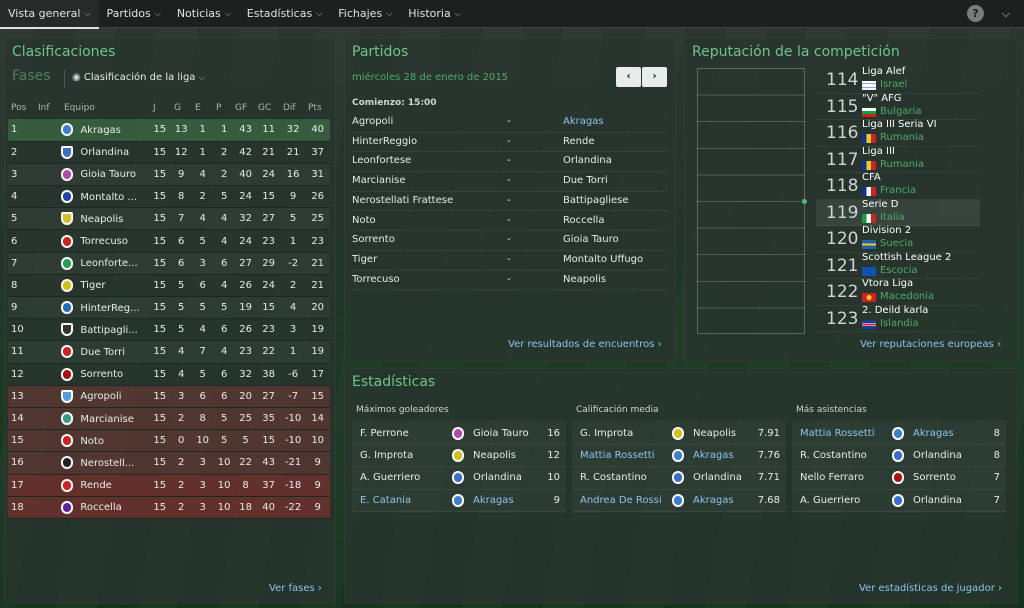 Image resolution: width=1024 pixels, height=608 pixels. I want to click on table-row: 3 Gioia Tauro 15 9 4 2 40 24 16 31, so click(169, 174).